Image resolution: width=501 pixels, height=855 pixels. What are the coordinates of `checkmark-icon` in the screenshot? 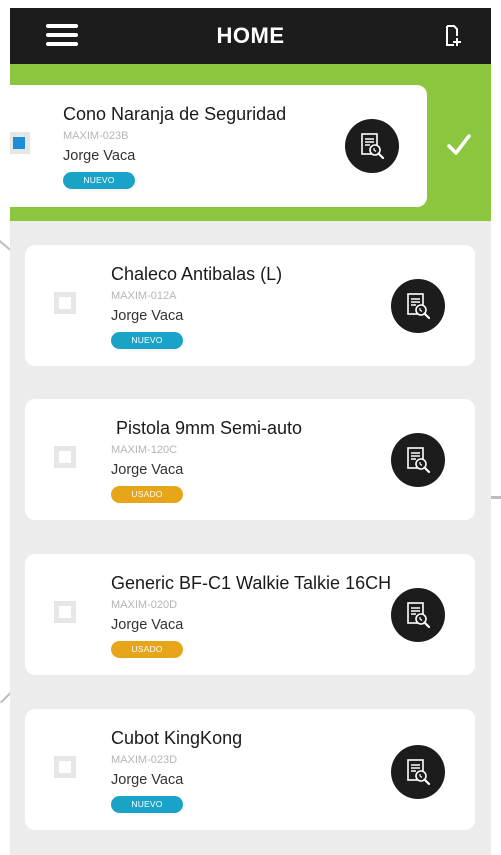 It's located at (459, 145).